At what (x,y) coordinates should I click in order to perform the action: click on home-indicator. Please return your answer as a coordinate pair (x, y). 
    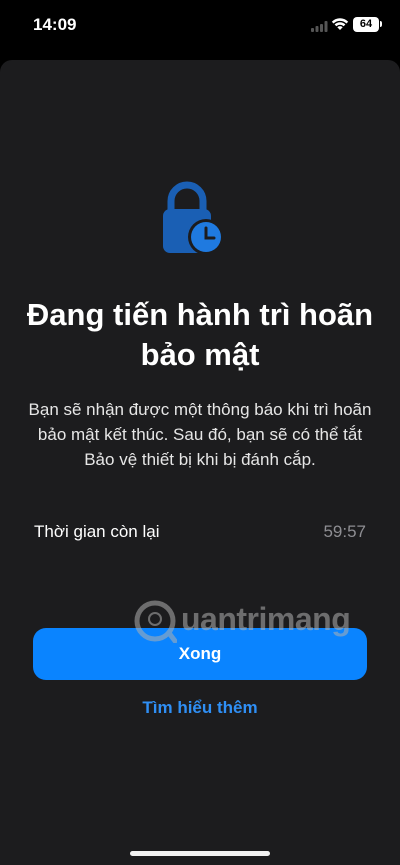
    Looking at the image, I should click on (200, 853).